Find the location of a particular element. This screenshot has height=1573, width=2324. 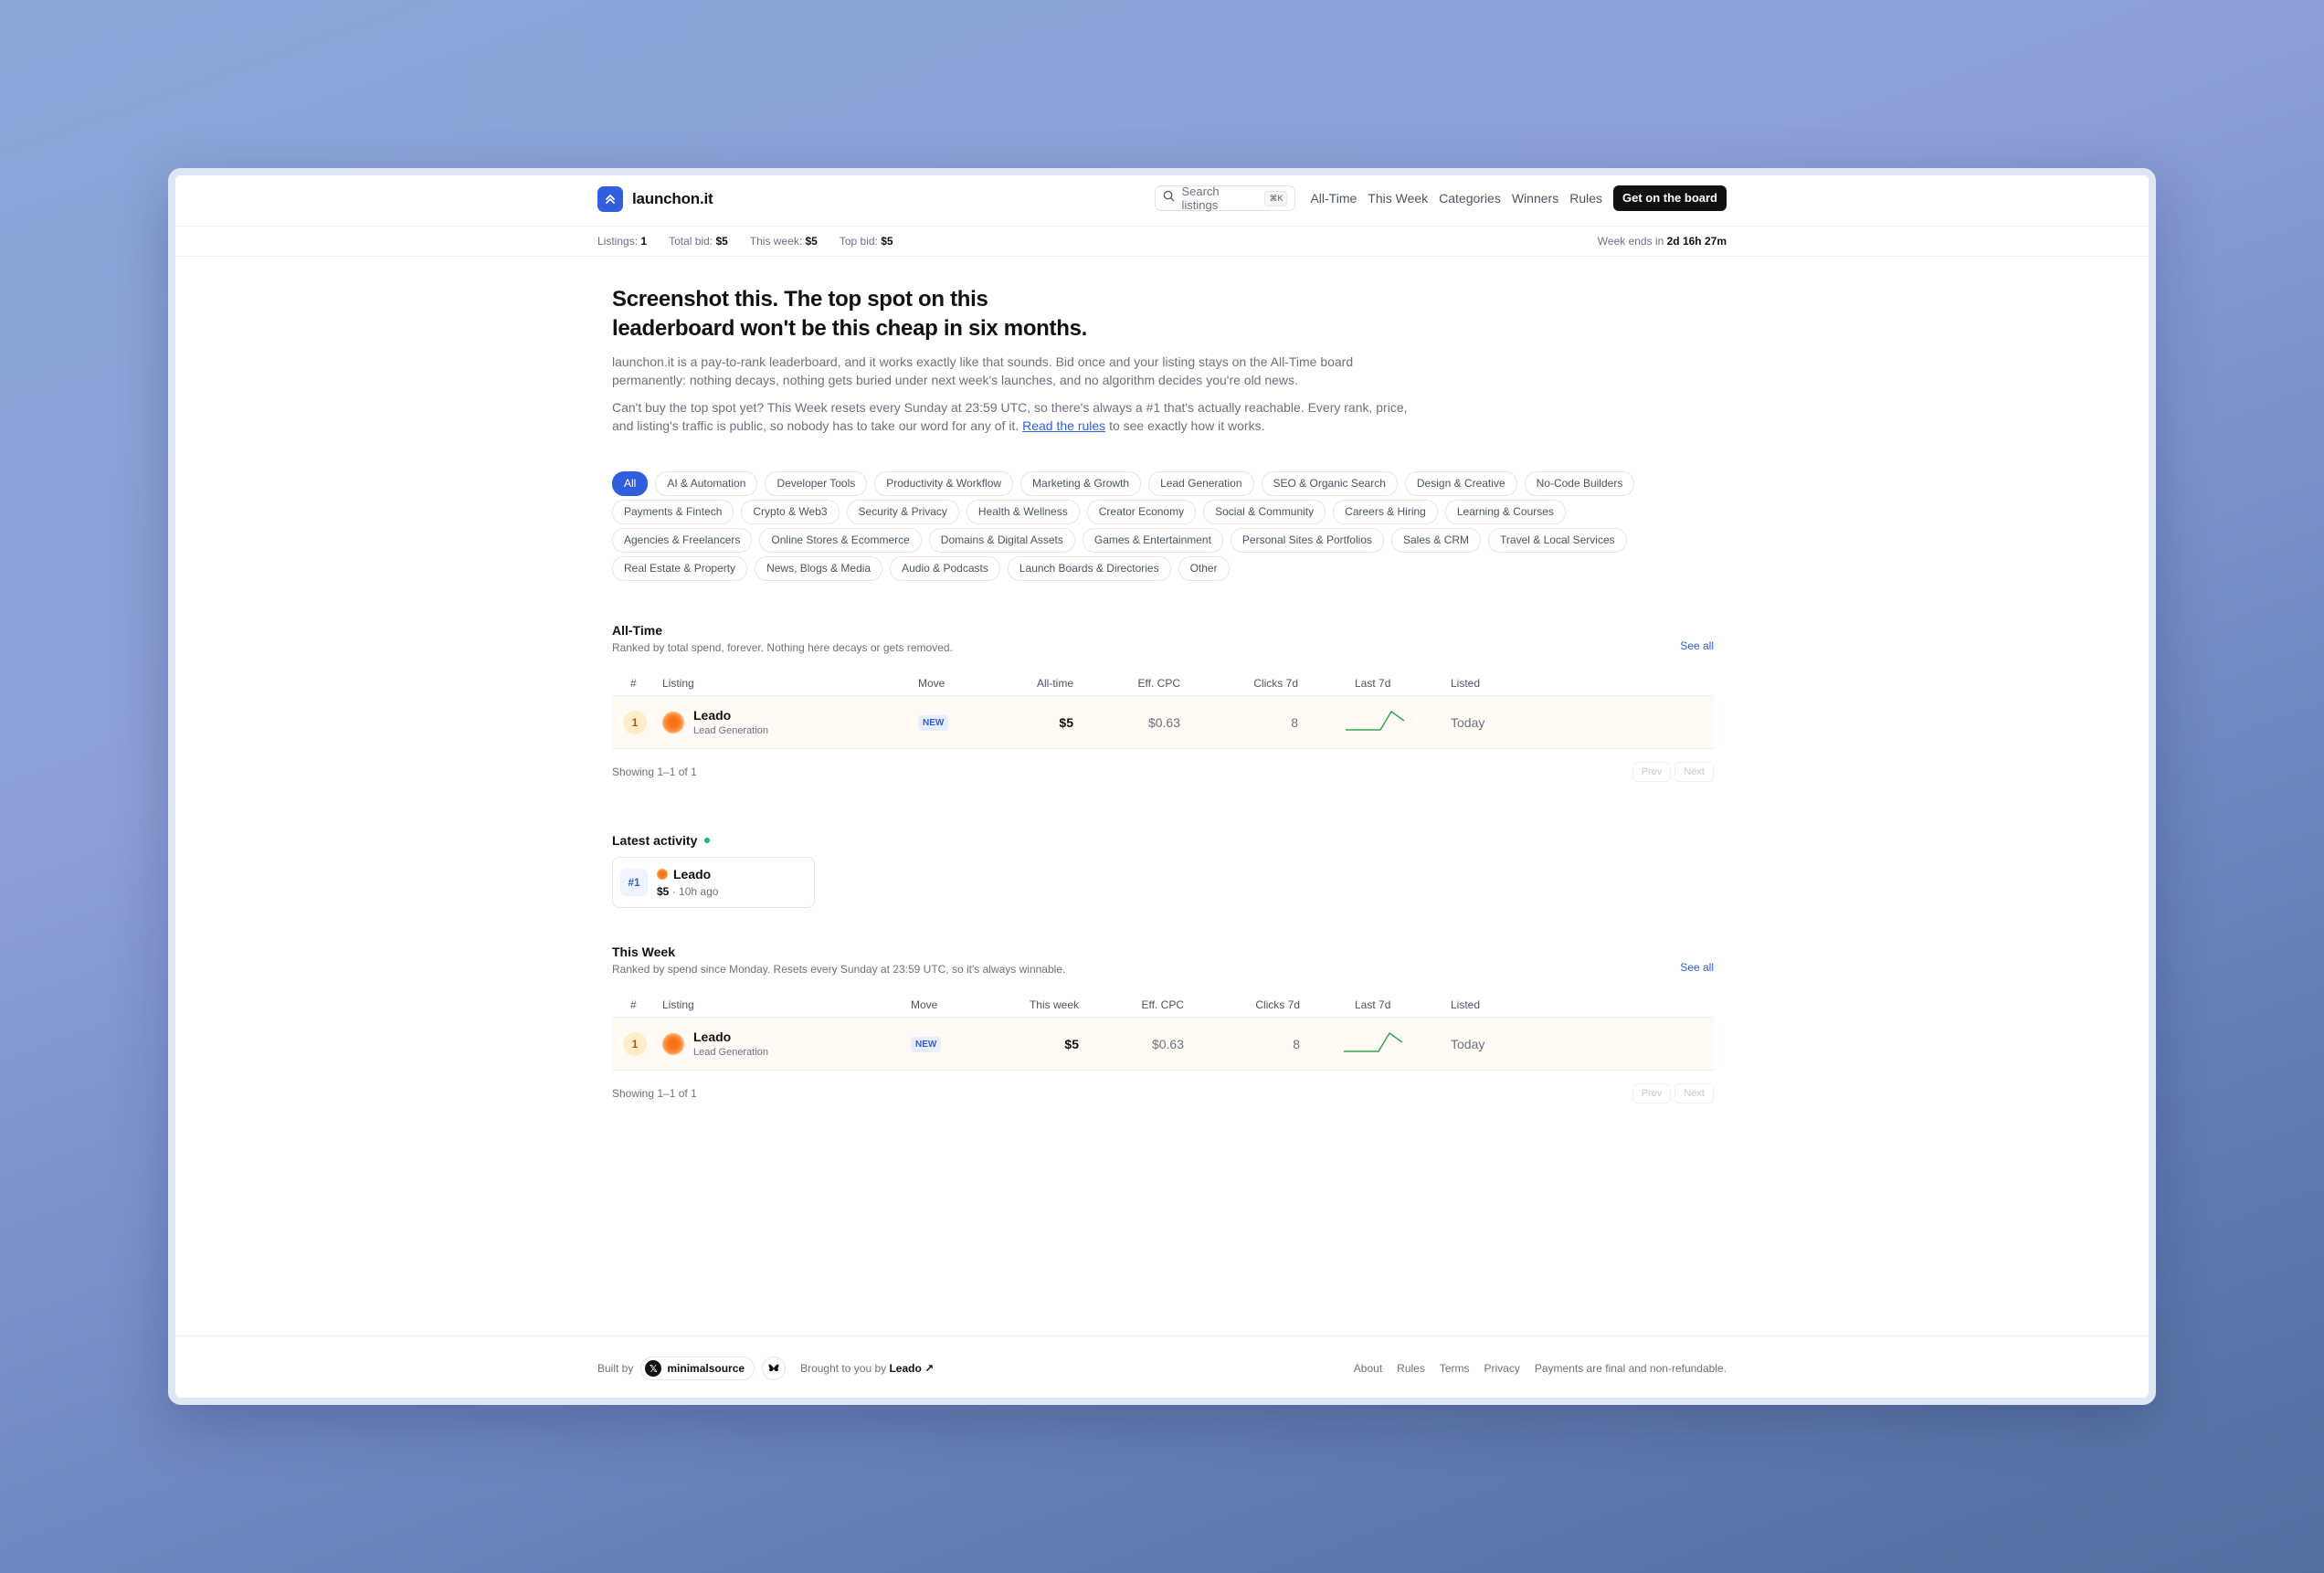

category-chip: Productivity & Workflow is located at coordinates (944, 483).